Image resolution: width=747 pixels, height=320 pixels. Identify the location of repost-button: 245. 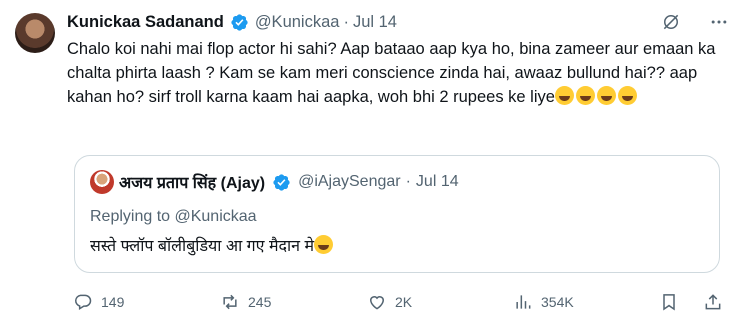
(245, 302).